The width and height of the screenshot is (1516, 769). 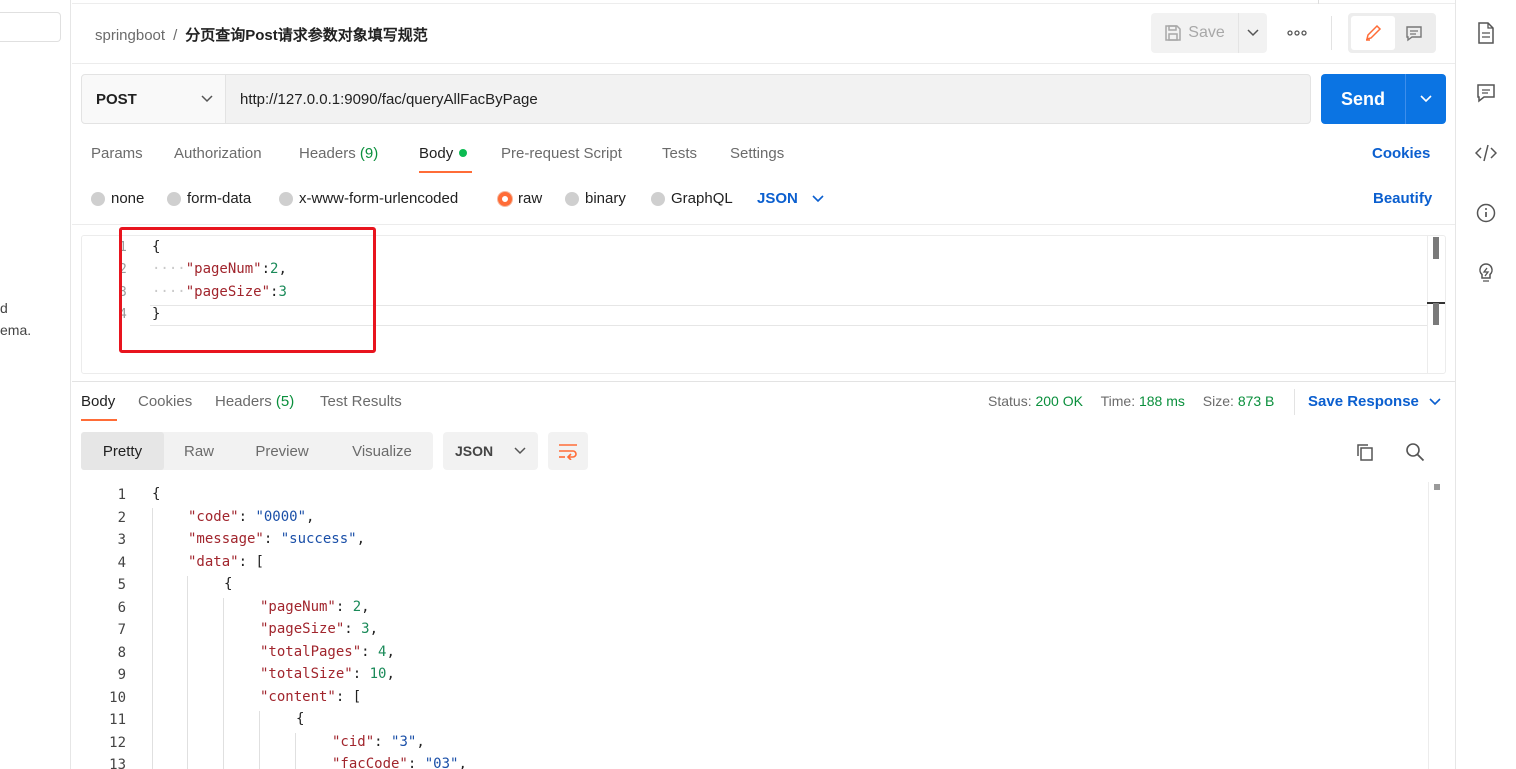 What do you see at coordinates (1256, 401) in the screenshot?
I see `size-value: 873 B` at bounding box center [1256, 401].